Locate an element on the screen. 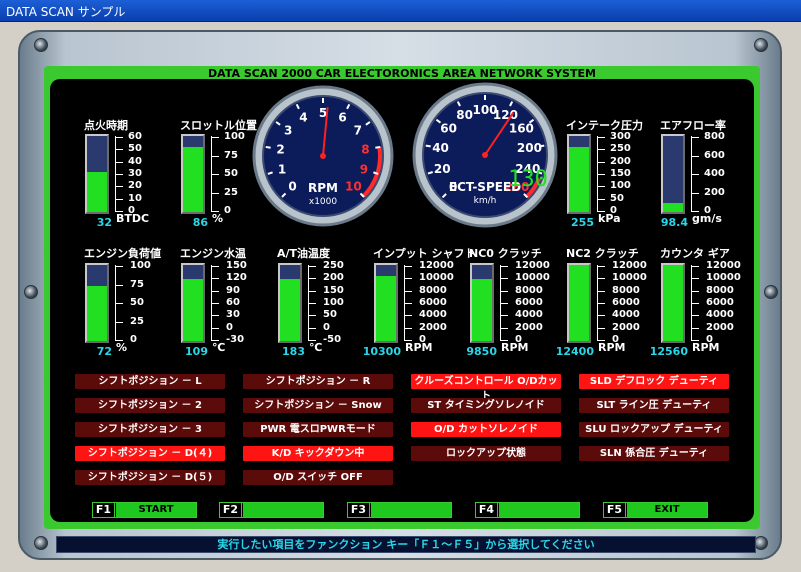 The height and width of the screenshot is (572, 801). scale-label: 150 is located at coordinates (236, 265).